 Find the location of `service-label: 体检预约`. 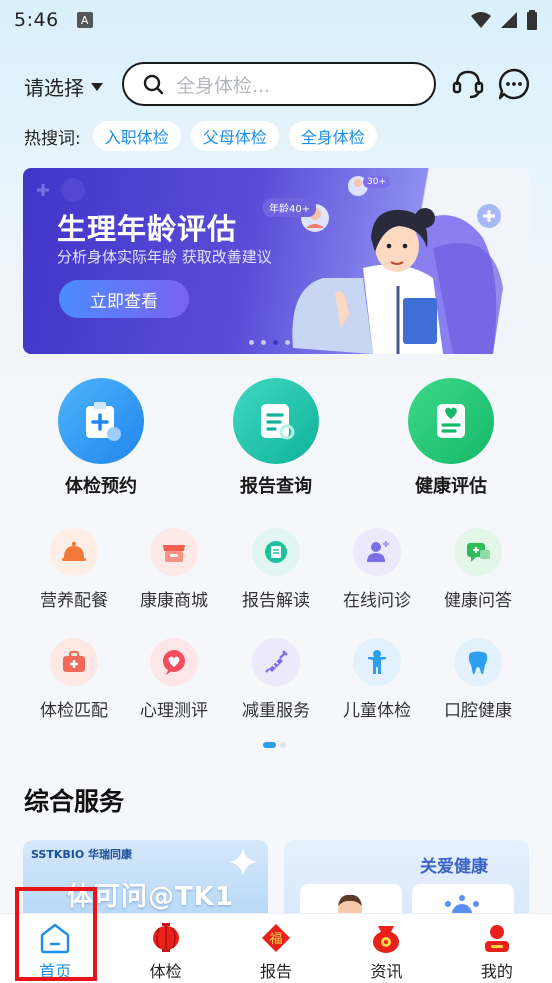

service-label: 体检预约 is located at coordinates (101, 486).